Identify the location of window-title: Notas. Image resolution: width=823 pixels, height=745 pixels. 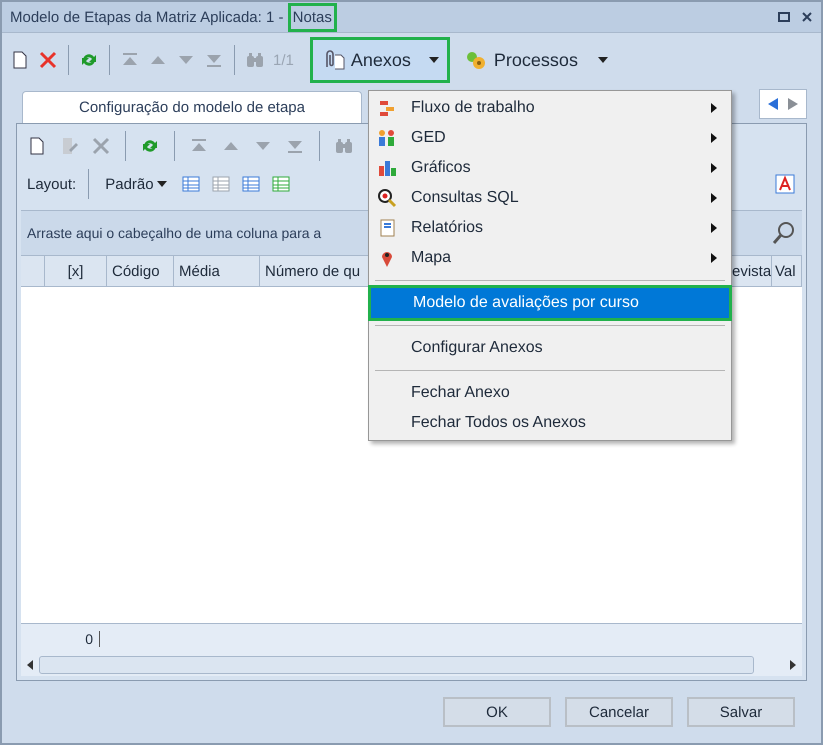
(312, 17).